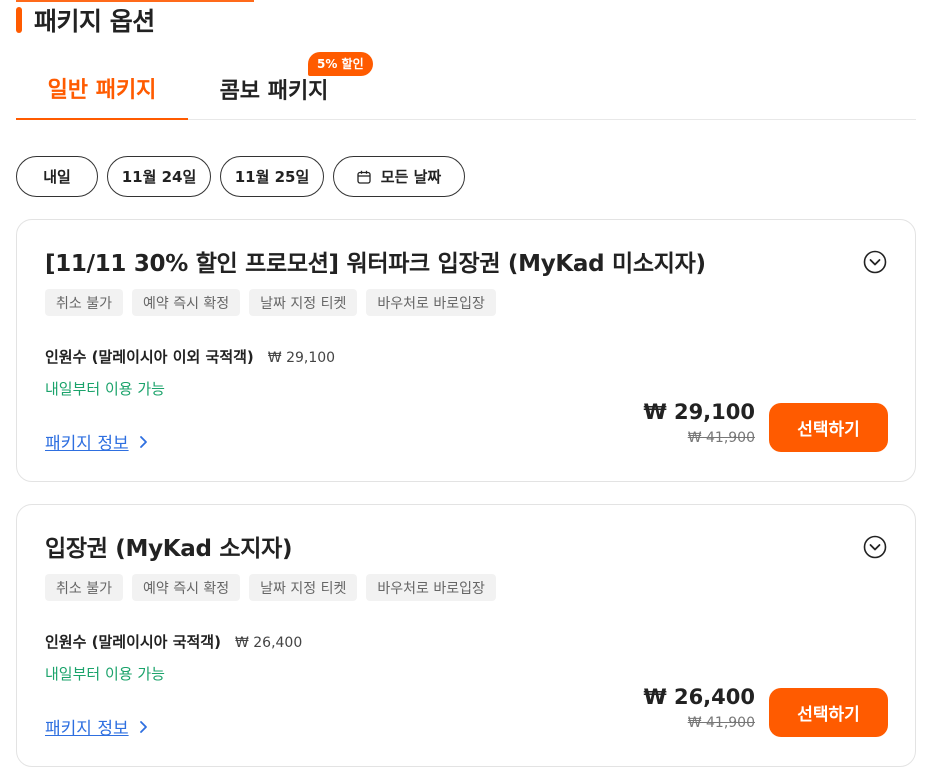 The width and height of the screenshot is (931, 779). What do you see at coordinates (159, 176) in the screenshot?
I see `date-chip-nov-24: 11월 24일` at bounding box center [159, 176].